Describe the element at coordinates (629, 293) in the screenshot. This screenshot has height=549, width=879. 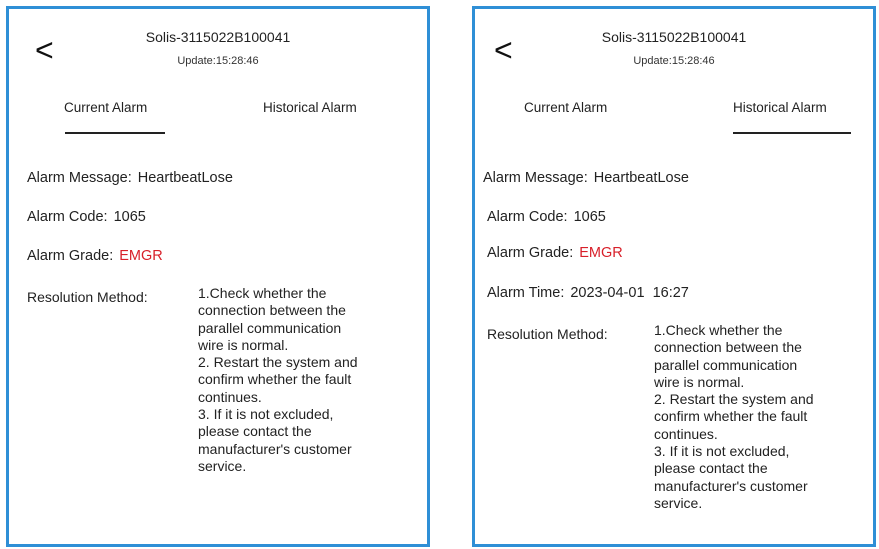
I see `alarm-time-value: 2023-04-01 16:27` at that location.